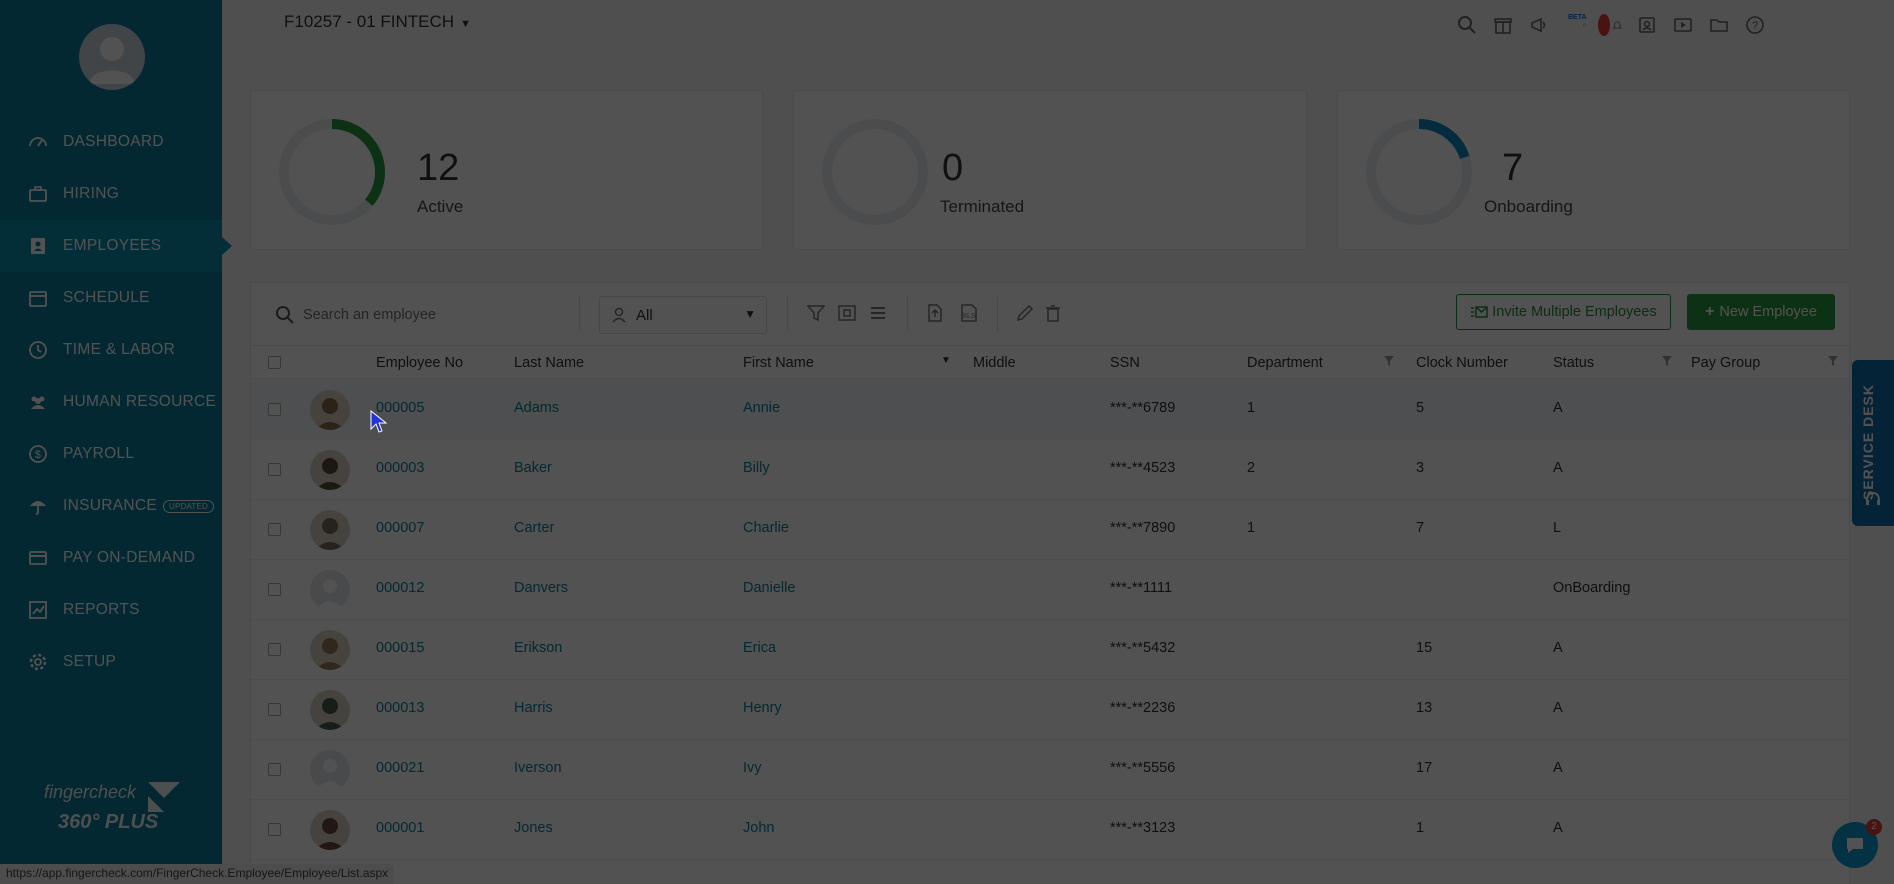 The image size is (1894, 884). Describe the element at coordinates (946, 360) in the screenshot. I see `sort-desc-icon: ▼` at that location.